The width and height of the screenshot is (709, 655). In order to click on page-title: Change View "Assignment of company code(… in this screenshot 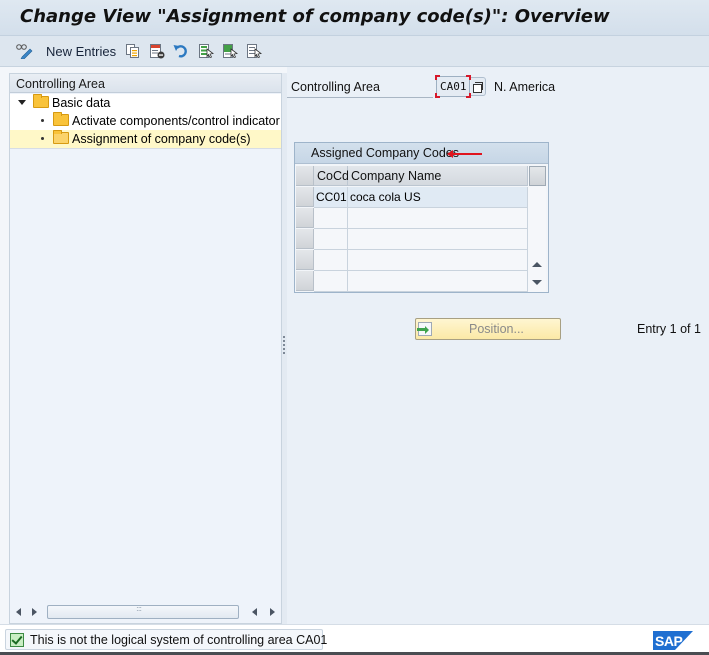, I will do `click(315, 16)`.